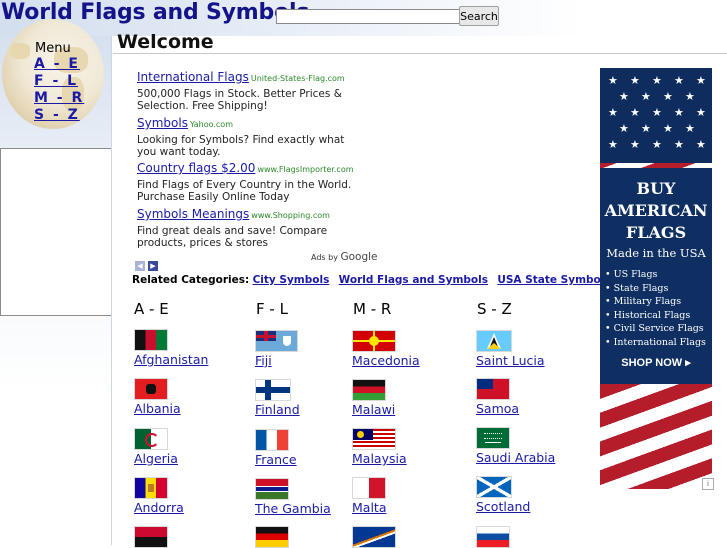 Image resolution: width=727 pixels, height=548 pixels. Describe the element at coordinates (310, 398) in the screenshot. I see `country-item: Finland` at that location.